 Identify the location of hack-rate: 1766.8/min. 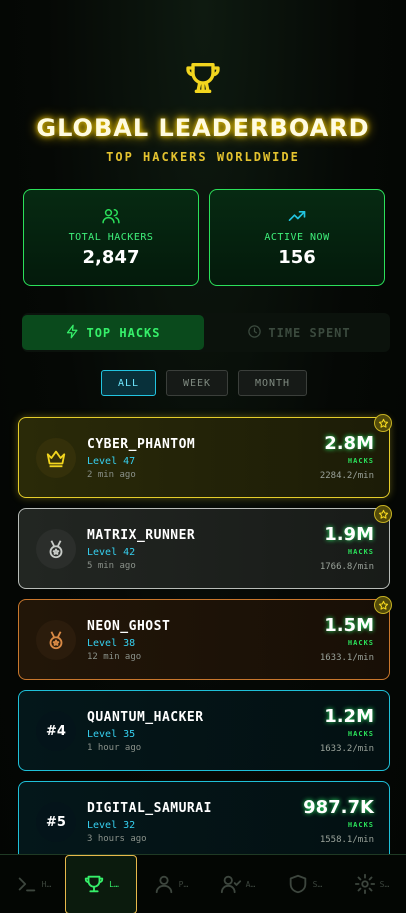
(346, 567).